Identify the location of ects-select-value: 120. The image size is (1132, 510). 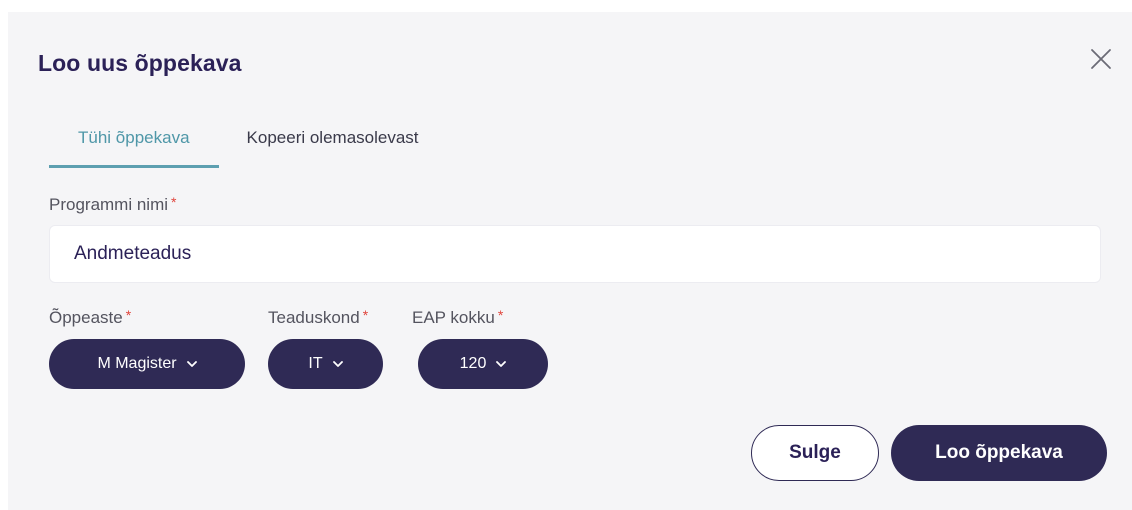
(473, 363).